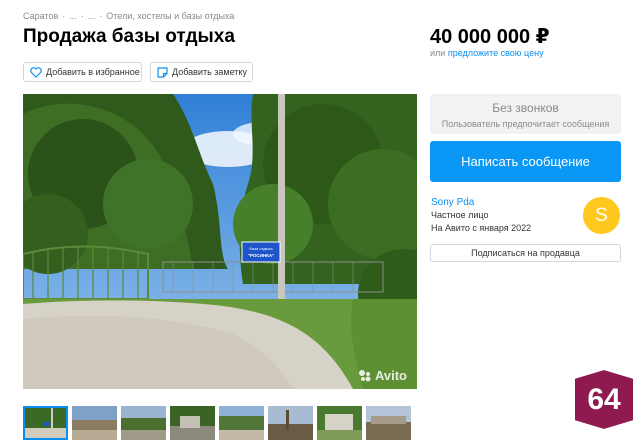 This screenshot has height=440, width=642. Describe the element at coordinates (209, 72) in the screenshot. I see `add-note-label: Добавить заметку` at that location.